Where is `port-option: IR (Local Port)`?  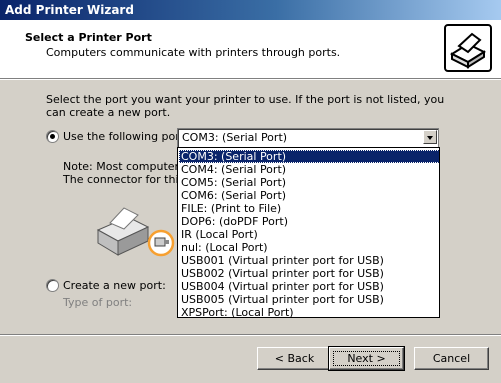 port-option: IR (Local Port) is located at coordinates (309, 234).